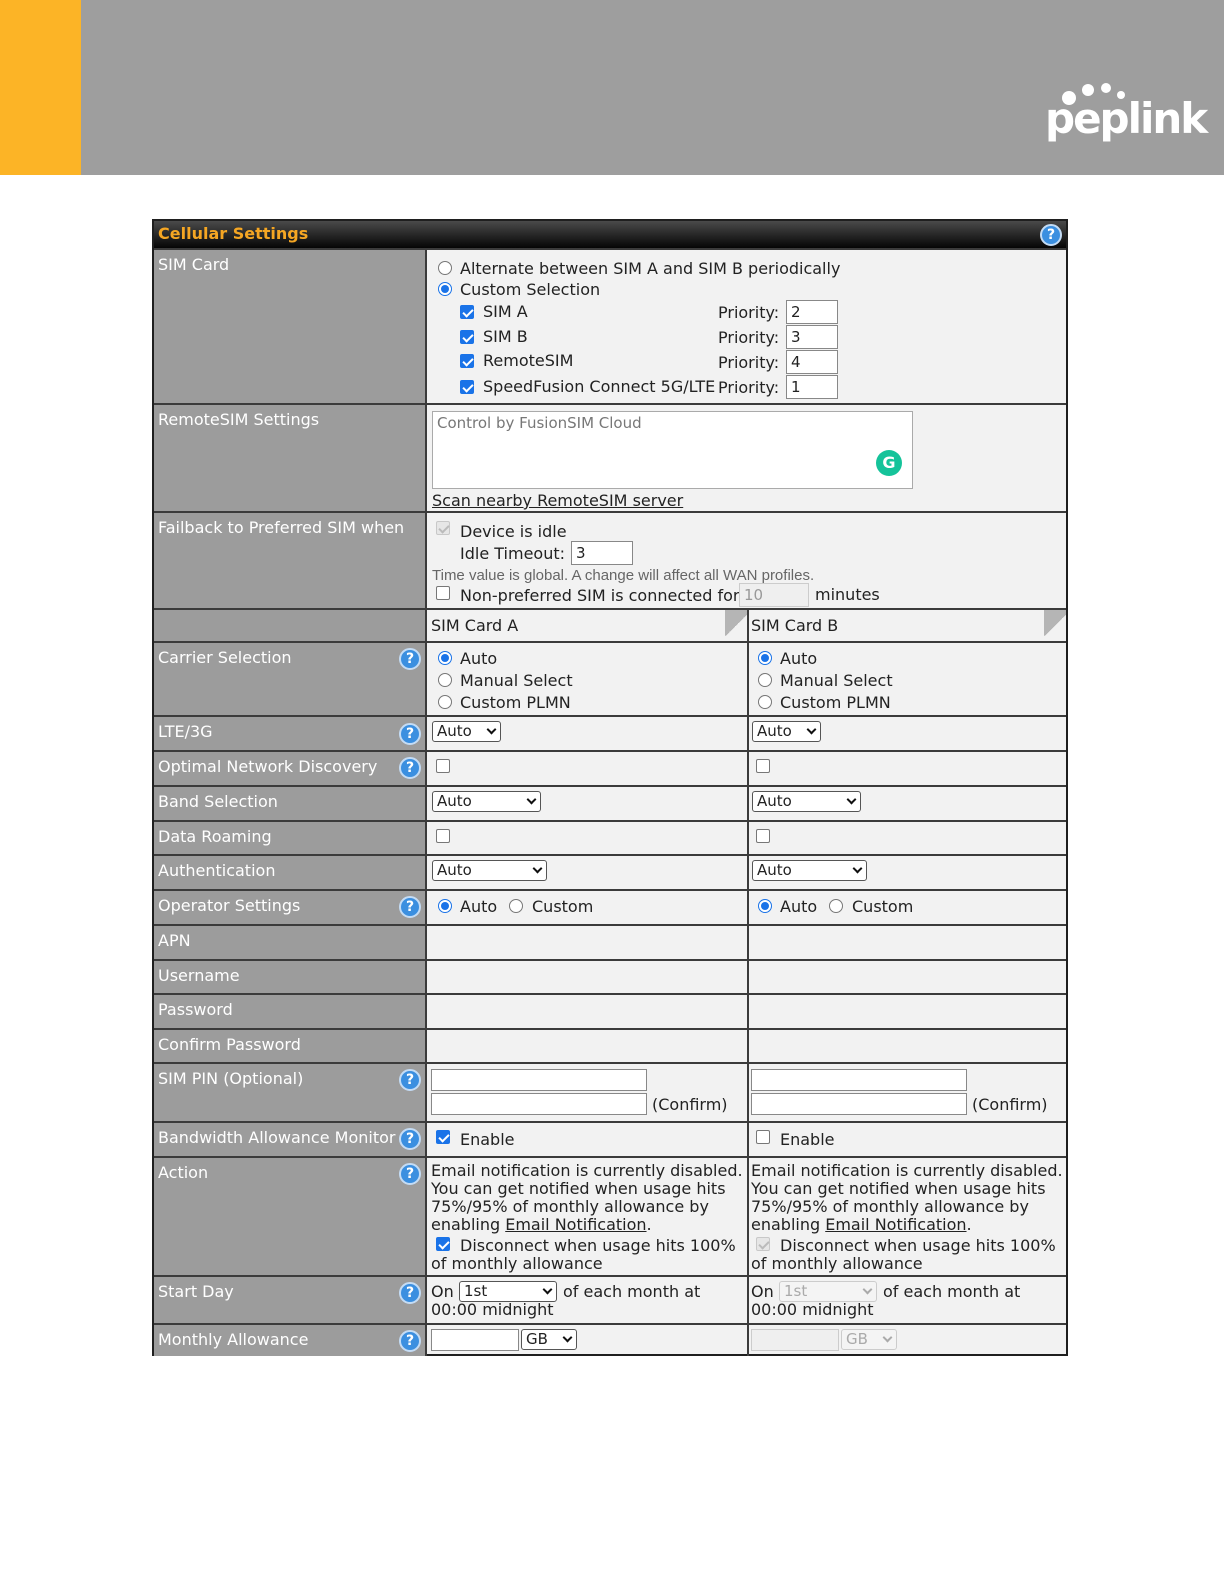 The height and width of the screenshot is (1584, 1224). I want to click on unit-b-select: GB, so click(869, 1339).